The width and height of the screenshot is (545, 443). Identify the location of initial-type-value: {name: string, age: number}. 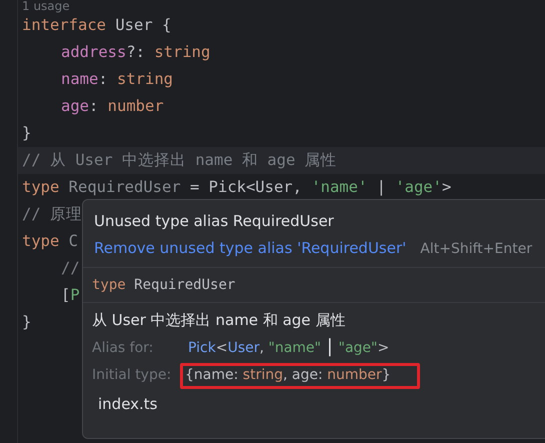
(300, 376).